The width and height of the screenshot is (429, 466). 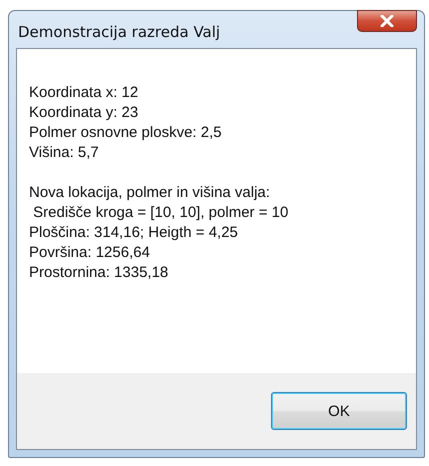 I want to click on message-line: Višina: 5,7, so click(x=64, y=153).